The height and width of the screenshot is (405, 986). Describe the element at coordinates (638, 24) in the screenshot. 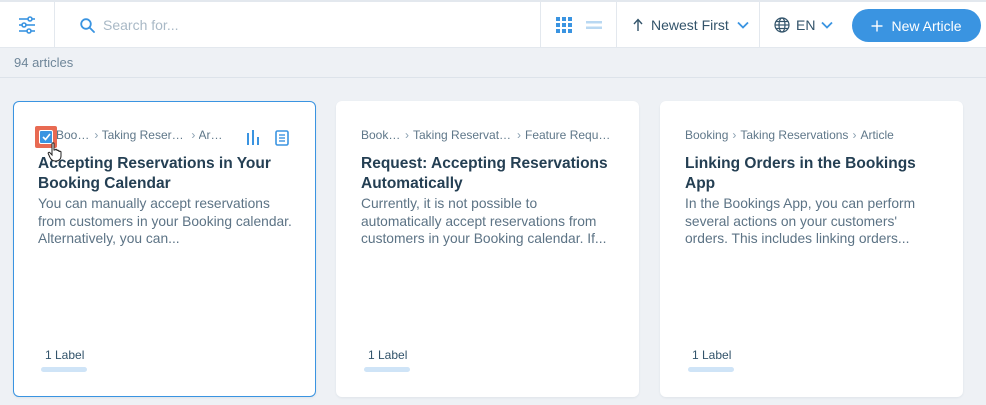

I see `arrow-up-icon` at that location.